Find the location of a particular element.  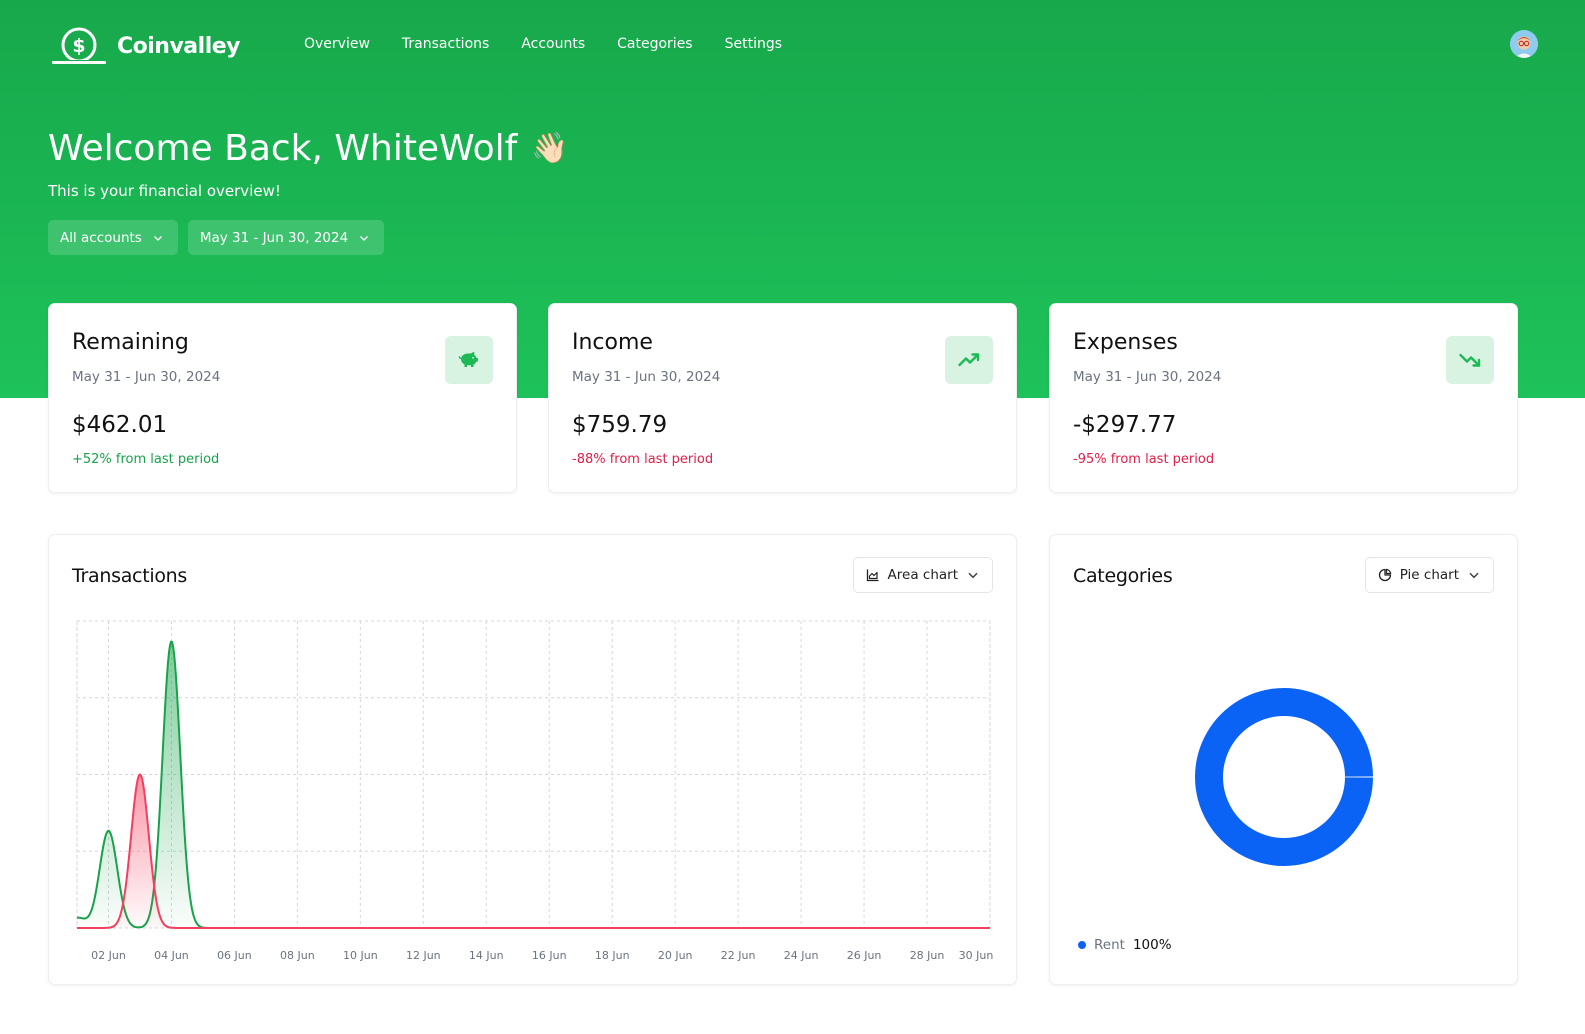

avatar-face-icon is located at coordinates (1524, 44).